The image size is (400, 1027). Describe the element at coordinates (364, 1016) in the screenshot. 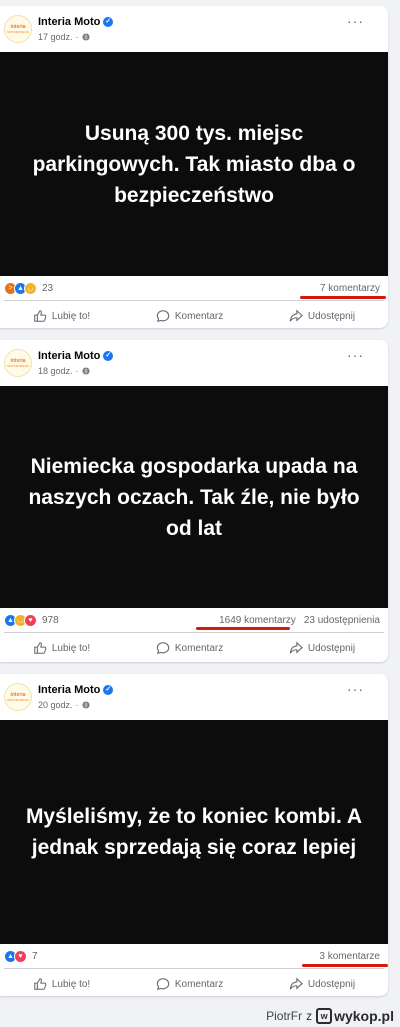

I see `wykop-site: wykop.pl` at that location.